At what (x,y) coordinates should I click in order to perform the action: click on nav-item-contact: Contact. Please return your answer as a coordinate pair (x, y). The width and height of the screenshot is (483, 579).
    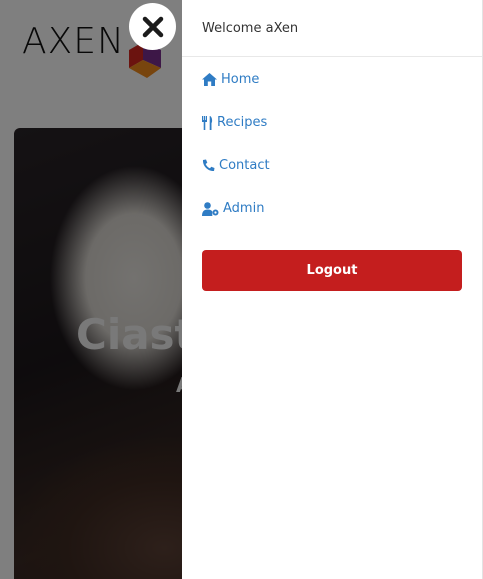
    Looking at the image, I should click on (236, 165).